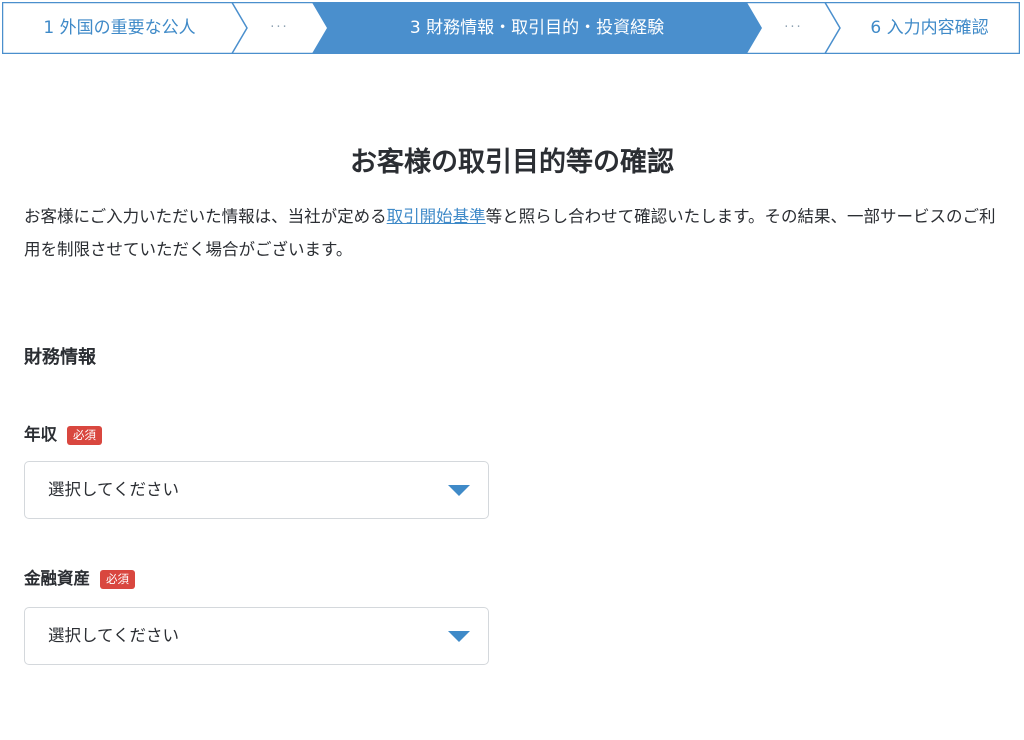 This screenshot has height=740, width=1024. I want to click on step-collapsed-4: ···, so click(793, 27).